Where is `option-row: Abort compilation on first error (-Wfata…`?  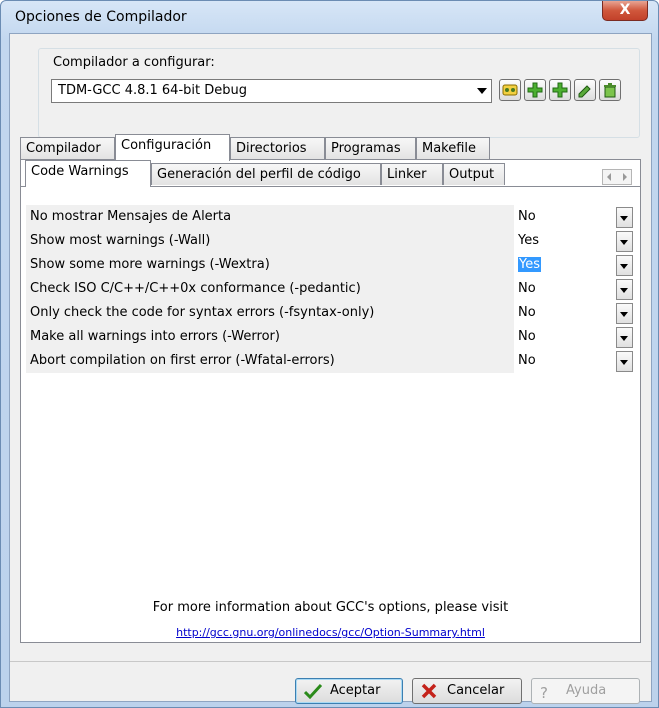 option-row: Abort compilation on first error (-Wfata… is located at coordinates (330, 361).